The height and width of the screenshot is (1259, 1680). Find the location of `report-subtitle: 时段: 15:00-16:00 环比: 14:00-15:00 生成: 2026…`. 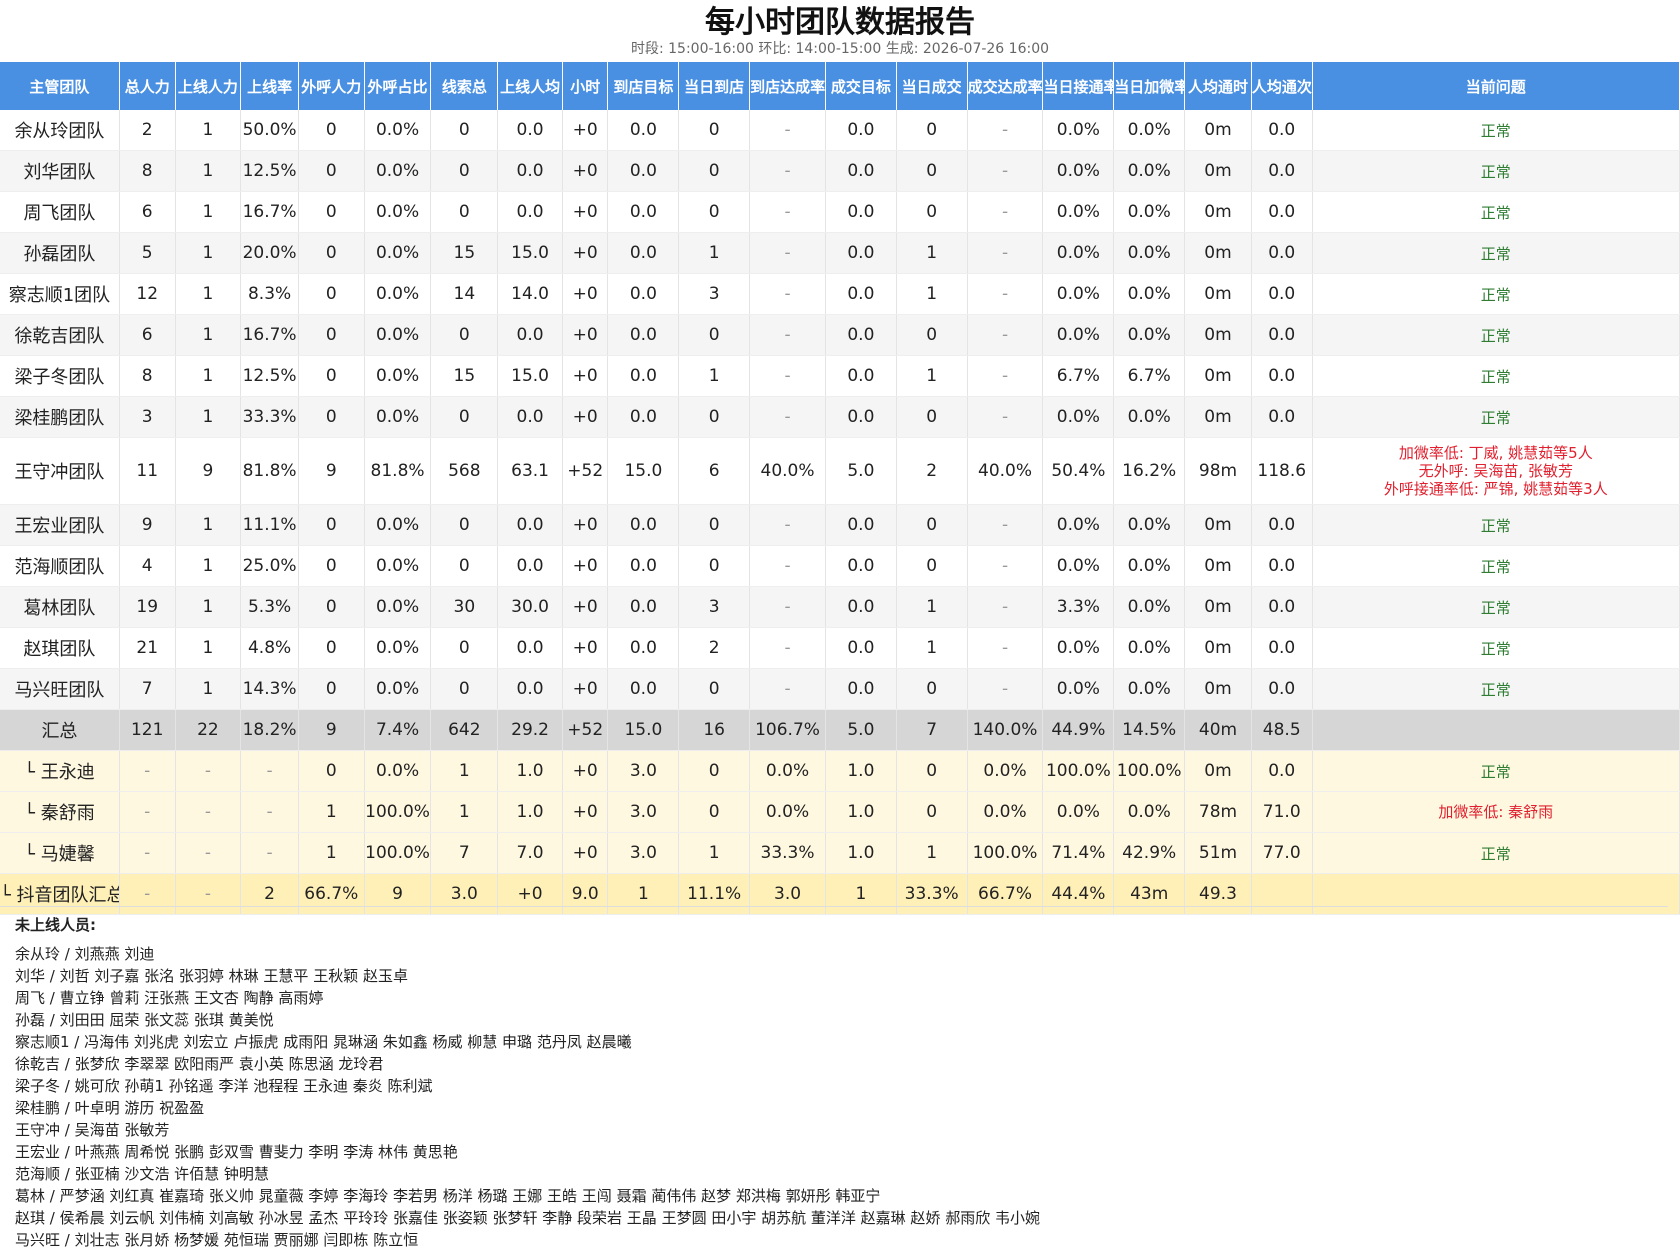

report-subtitle: 时段: 15:00-16:00 环比: 14:00-15:00 生成: 2026… is located at coordinates (840, 49).